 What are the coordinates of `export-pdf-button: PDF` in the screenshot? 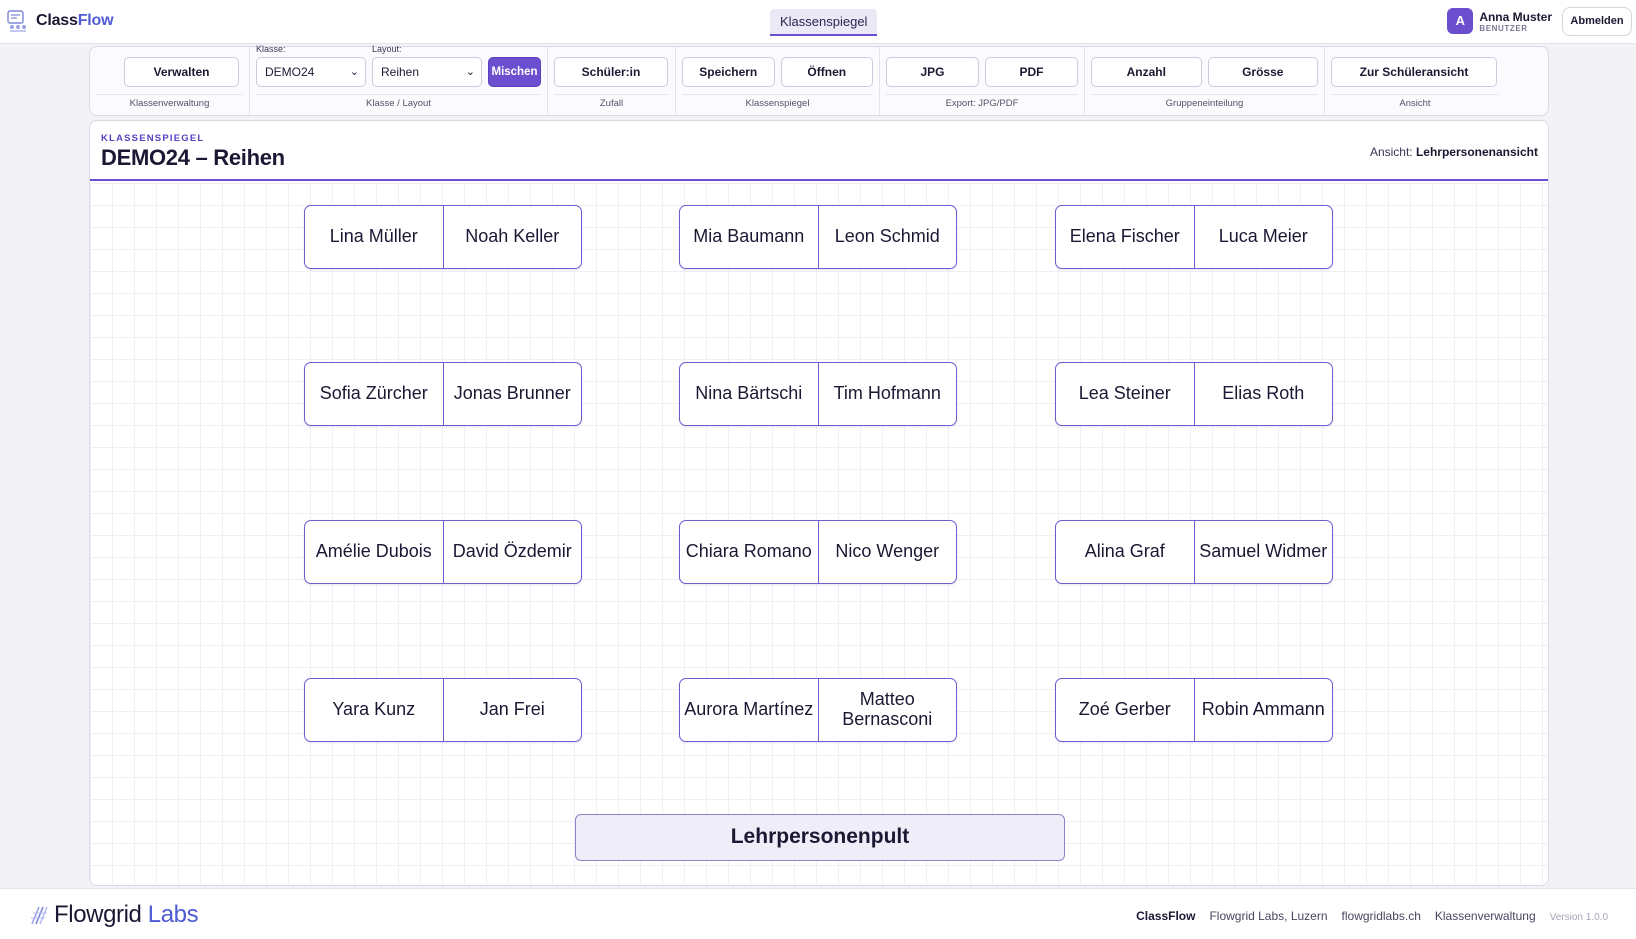 It's located at (1031, 72).